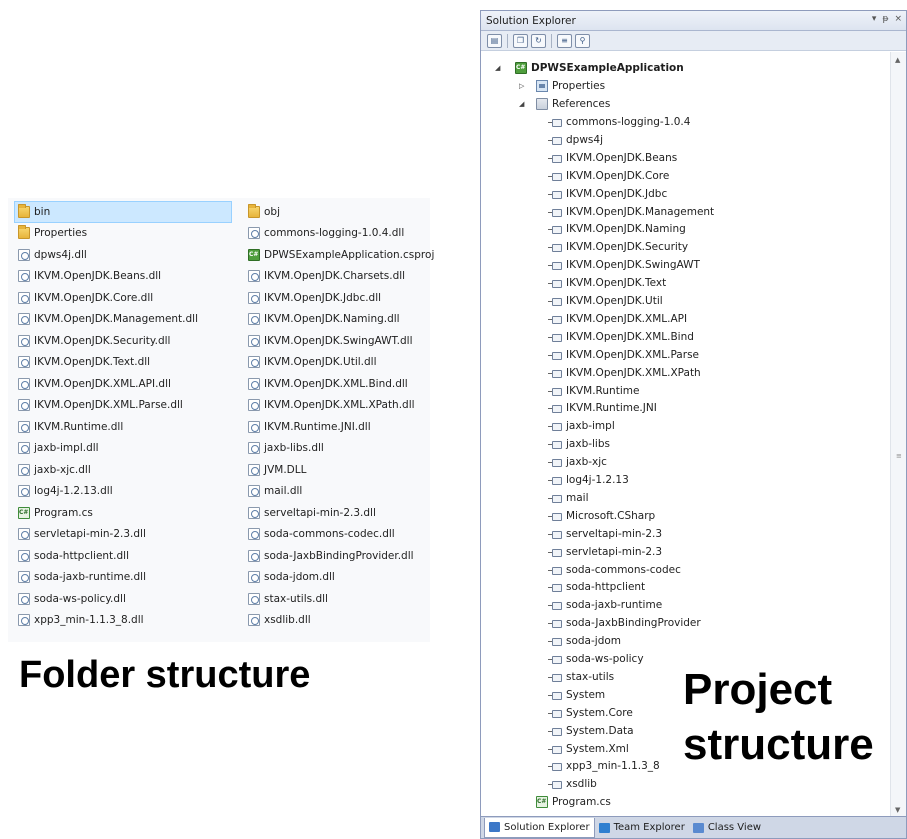  I want to click on reference-item: IKVM.OpenJDK.Security, so click(618, 247).